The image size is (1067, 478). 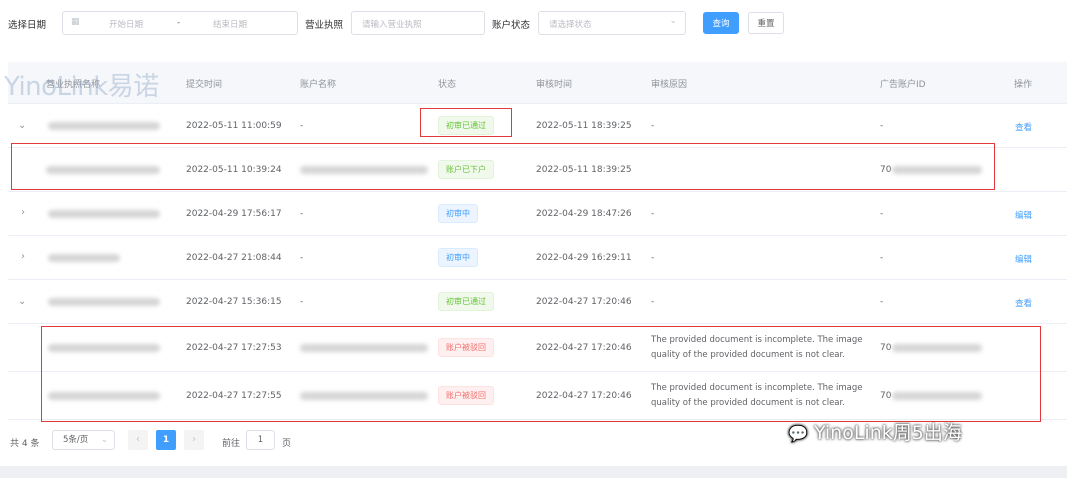 I want to click on page-size-value: 5条/页, so click(x=76, y=440).